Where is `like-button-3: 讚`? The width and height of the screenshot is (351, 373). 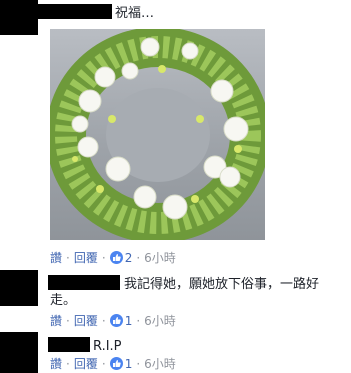
like-button-3: 讚 is located at coordinates (56, 364).